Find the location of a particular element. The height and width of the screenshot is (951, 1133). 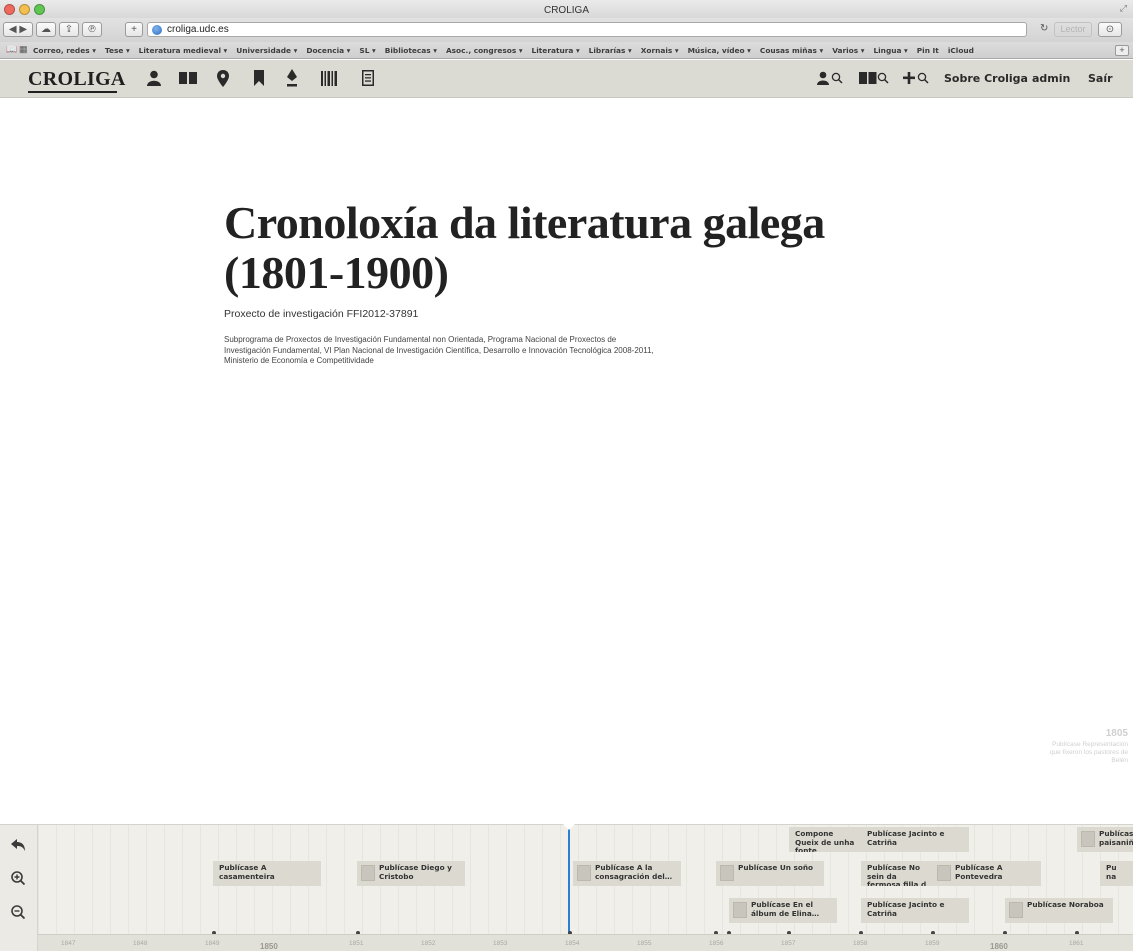

year-tick: 1851 is located at coordinates (356, 943).